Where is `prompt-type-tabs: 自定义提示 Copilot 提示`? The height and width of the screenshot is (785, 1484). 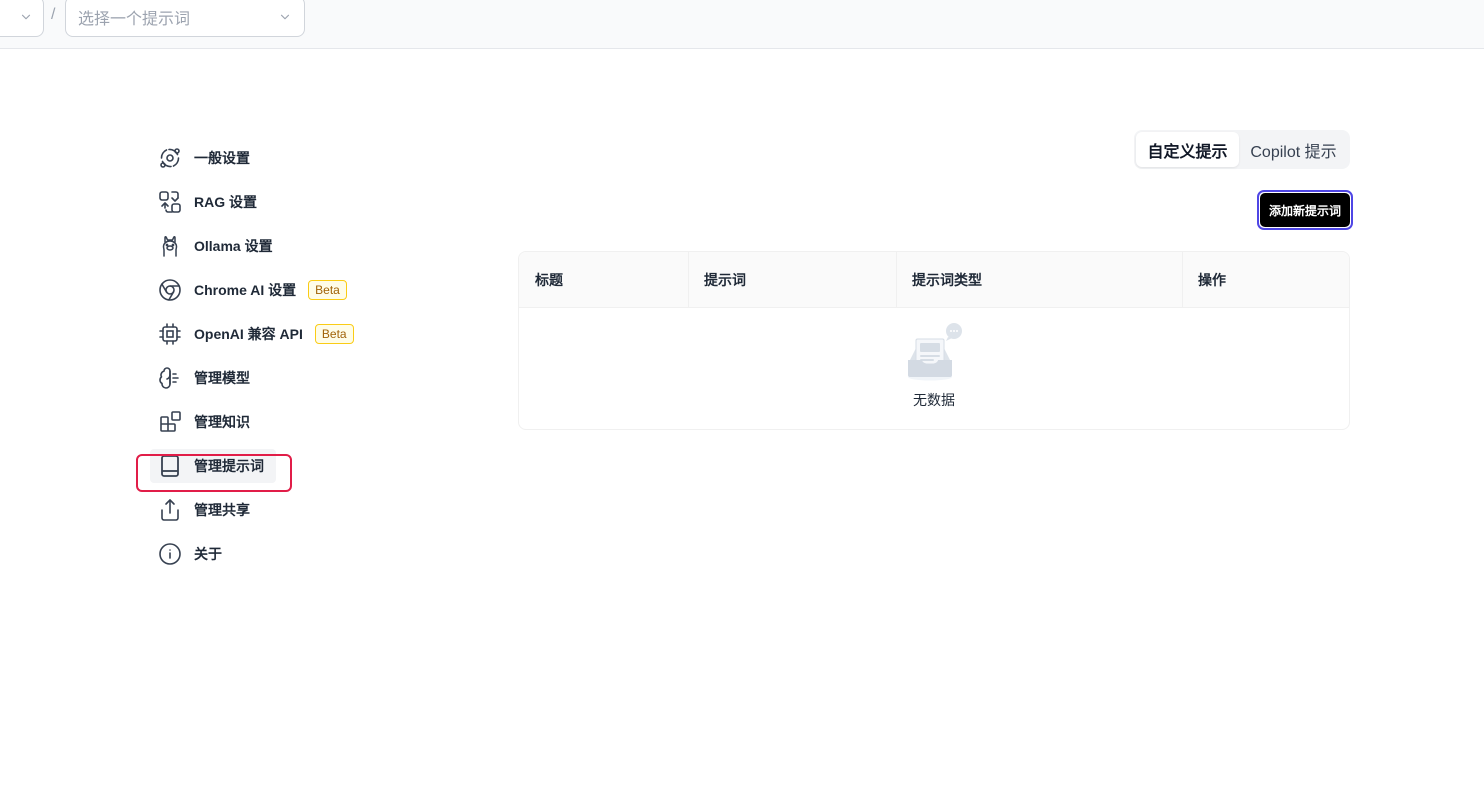 prompt-type-tabs: 自定义提示 Copilot 提示 is located at coordinates (1242, 149).